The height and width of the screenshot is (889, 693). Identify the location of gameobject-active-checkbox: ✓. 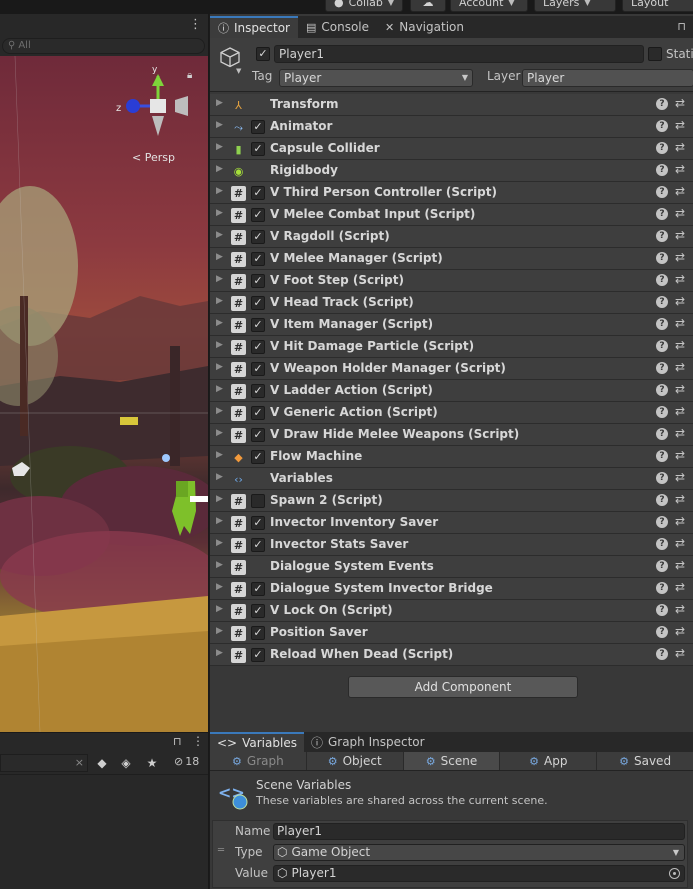
(263, 54).